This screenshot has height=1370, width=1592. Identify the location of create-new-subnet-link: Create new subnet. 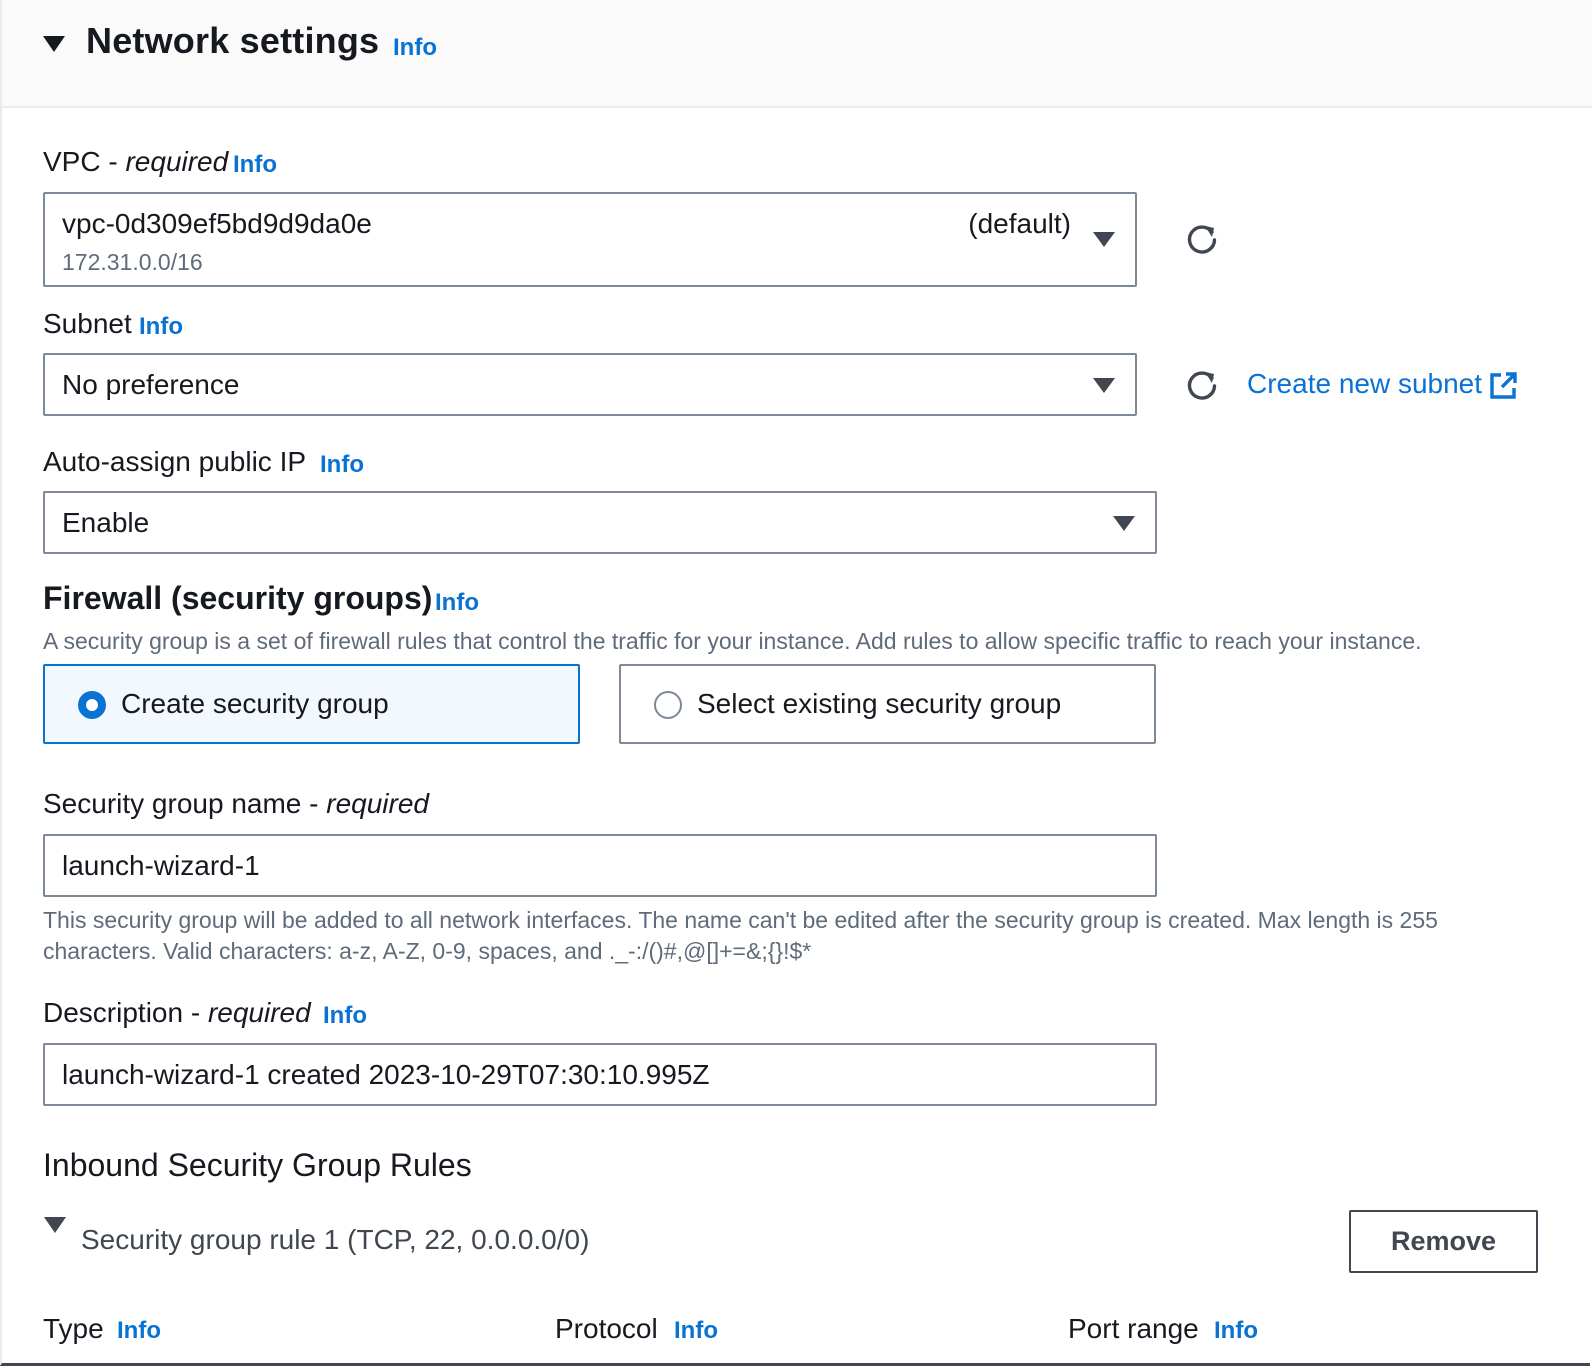
(1364, 384).